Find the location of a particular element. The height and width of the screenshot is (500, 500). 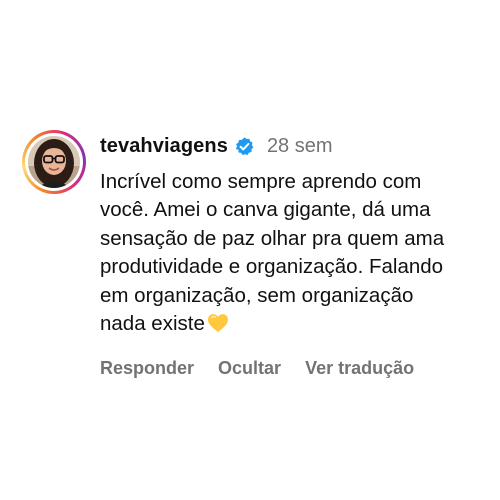

avatar is located at coordinates (54, 162).